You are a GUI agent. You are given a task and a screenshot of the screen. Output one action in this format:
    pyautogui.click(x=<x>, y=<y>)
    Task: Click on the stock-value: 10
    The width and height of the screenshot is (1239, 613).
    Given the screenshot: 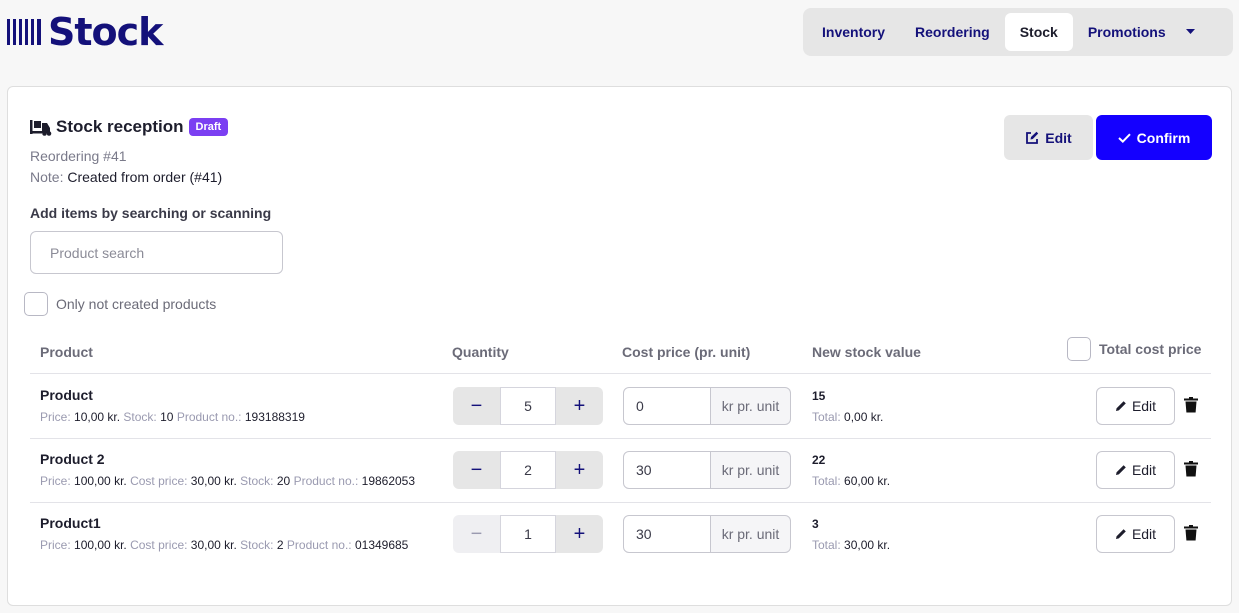 What is the action you would take?
    pyautogui.click(x=167, y=417)
    